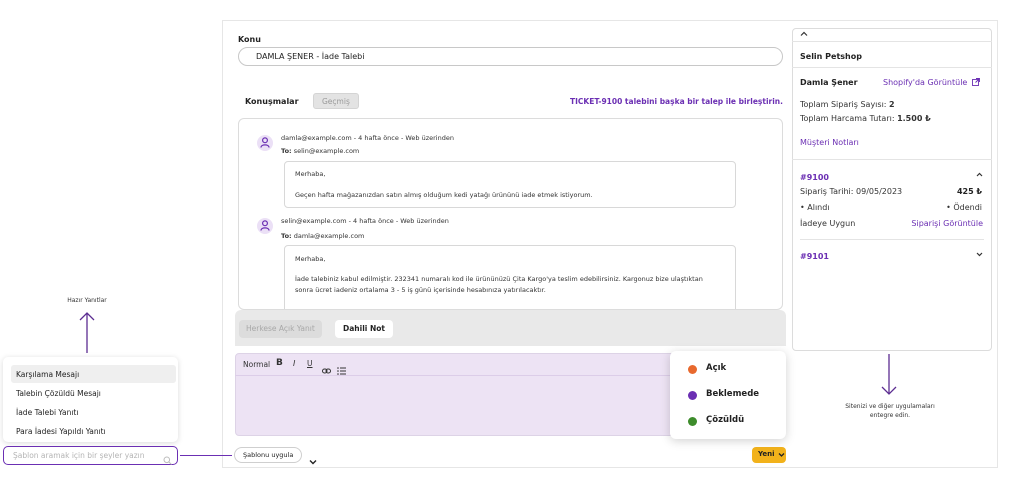  Describe the element at coordinates (341, 369) in the screenshot. I see `list-icon` at that location.